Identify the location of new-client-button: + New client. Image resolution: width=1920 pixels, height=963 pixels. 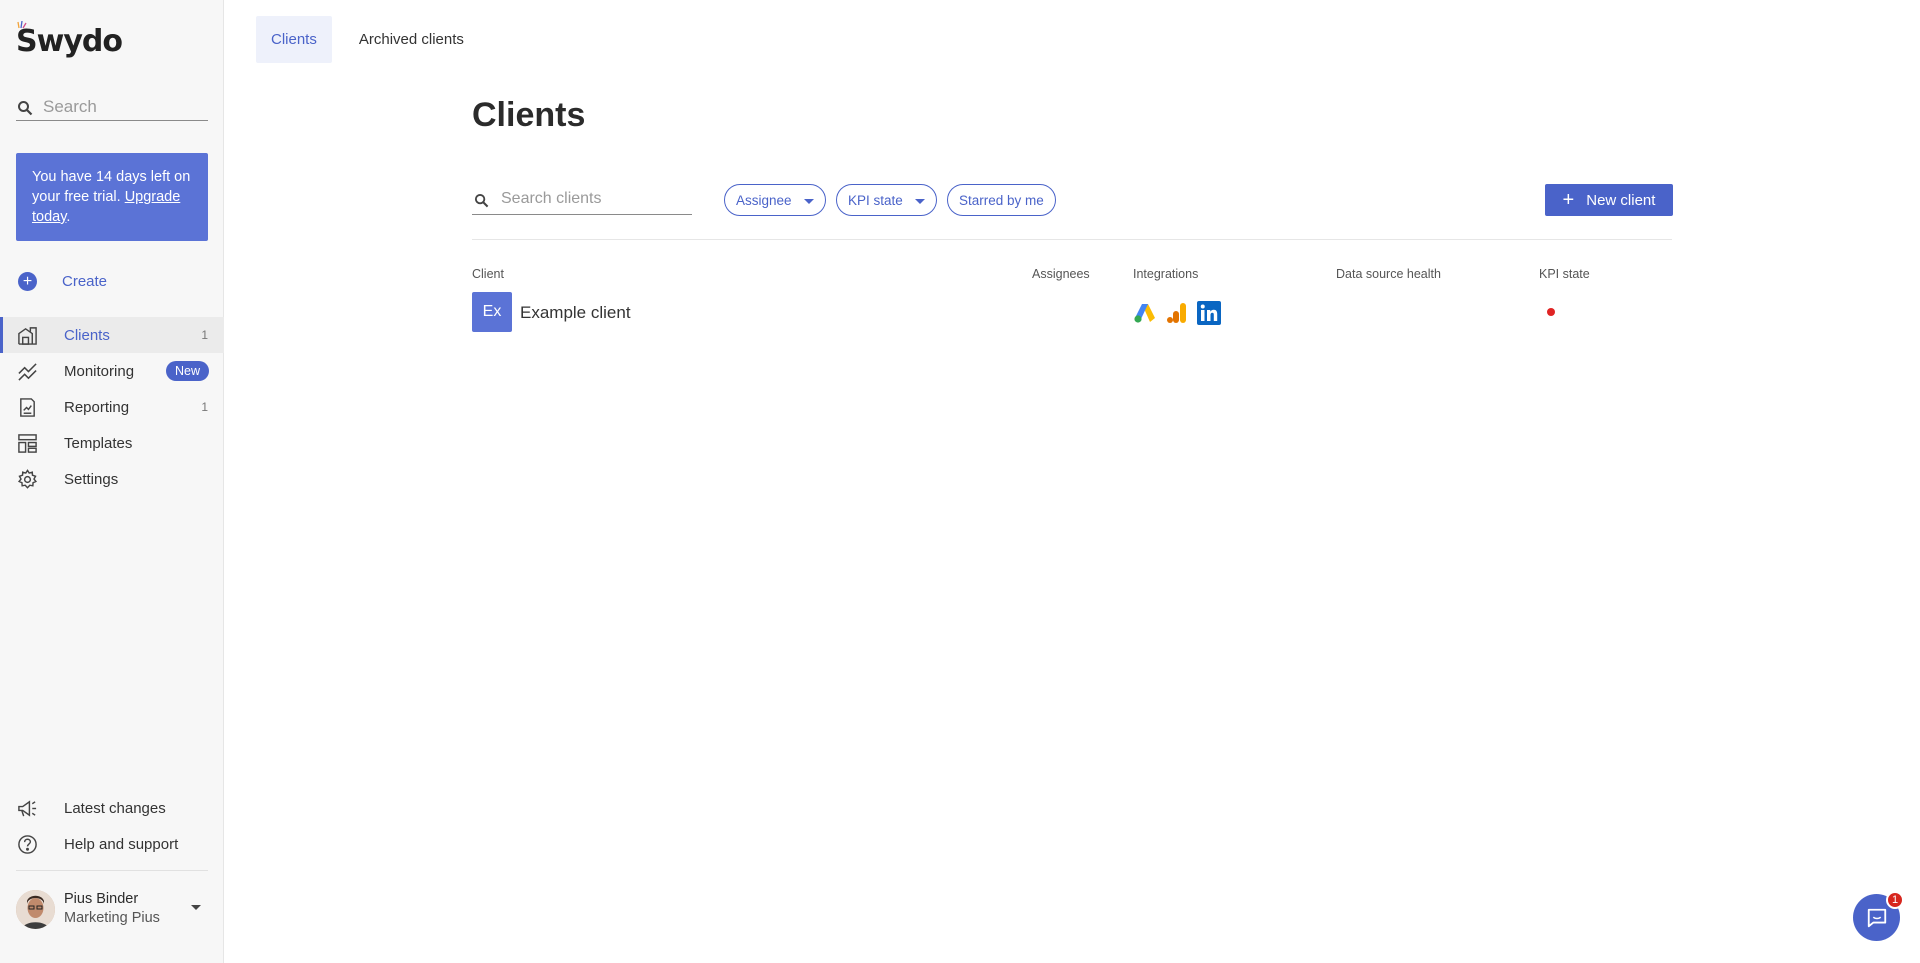
(1609, 200).